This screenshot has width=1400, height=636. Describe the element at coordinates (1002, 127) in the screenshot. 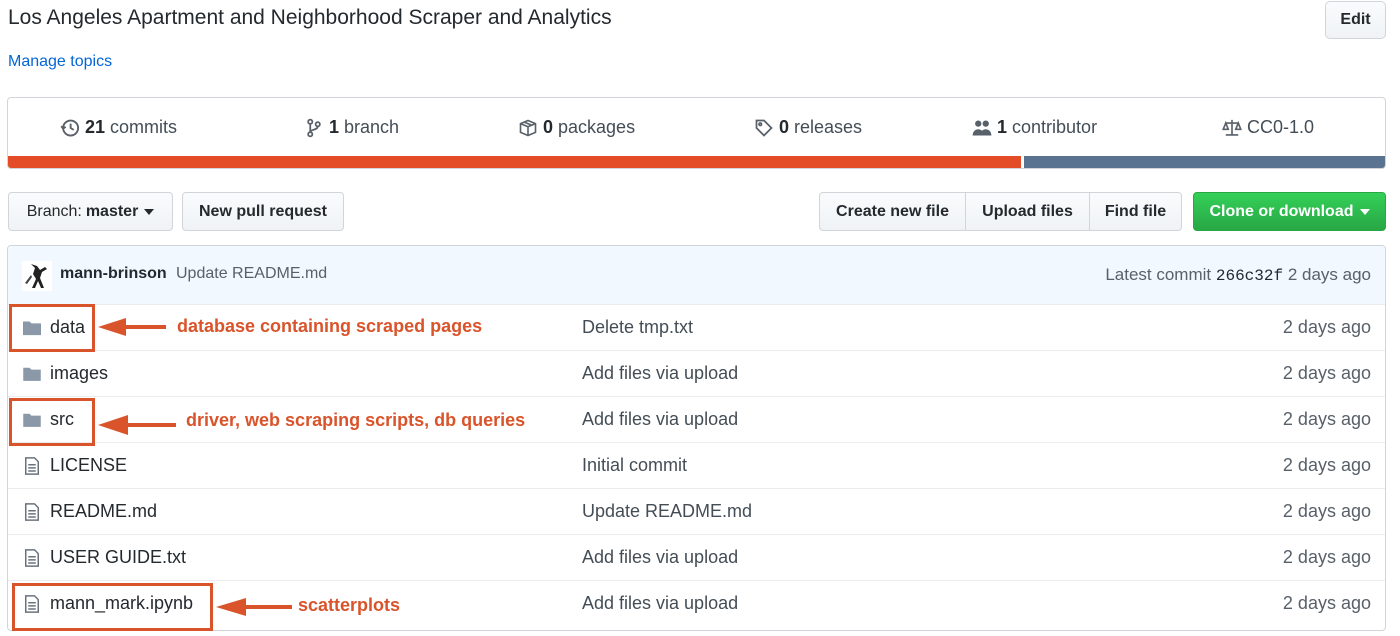

I see `contributors-count: 1` at that location.